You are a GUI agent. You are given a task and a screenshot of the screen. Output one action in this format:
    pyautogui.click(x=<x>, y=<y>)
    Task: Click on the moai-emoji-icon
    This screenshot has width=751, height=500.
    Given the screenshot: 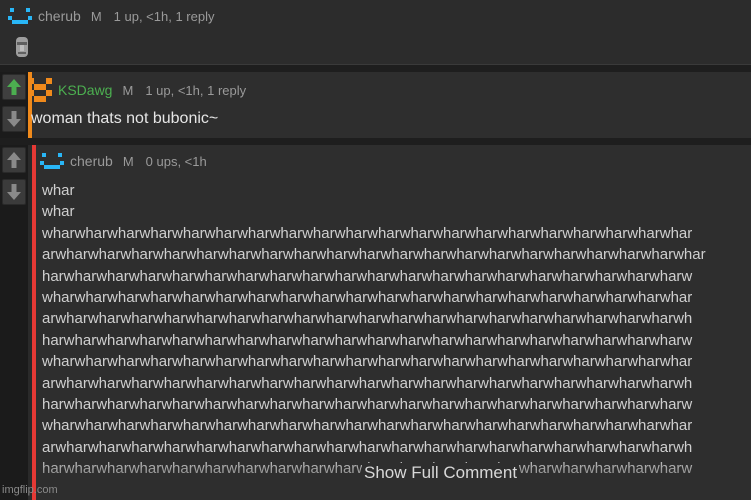 What is the action you would take?
    pyautogui.click(x=22, y=47)
    